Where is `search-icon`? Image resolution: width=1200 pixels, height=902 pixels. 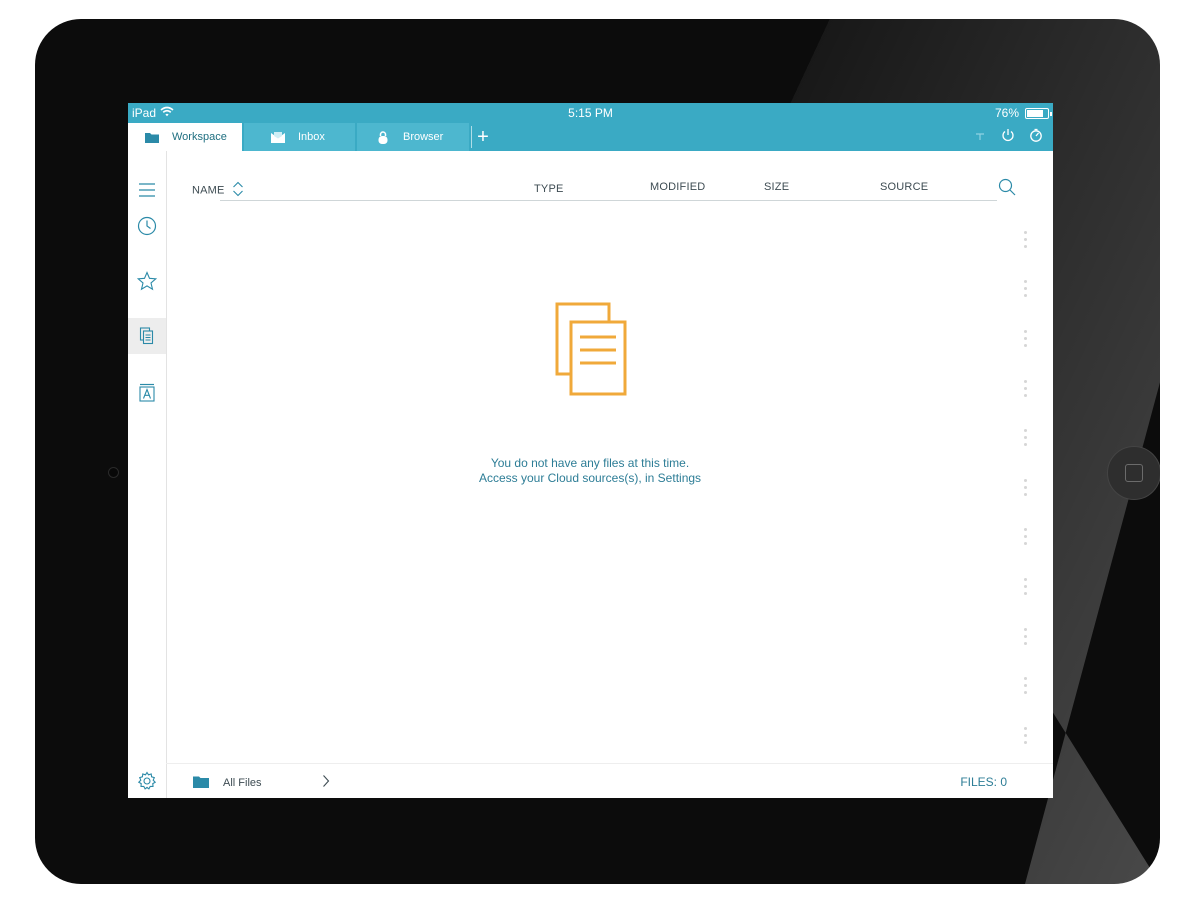
search-icon is located at coordinates (1007, 189).